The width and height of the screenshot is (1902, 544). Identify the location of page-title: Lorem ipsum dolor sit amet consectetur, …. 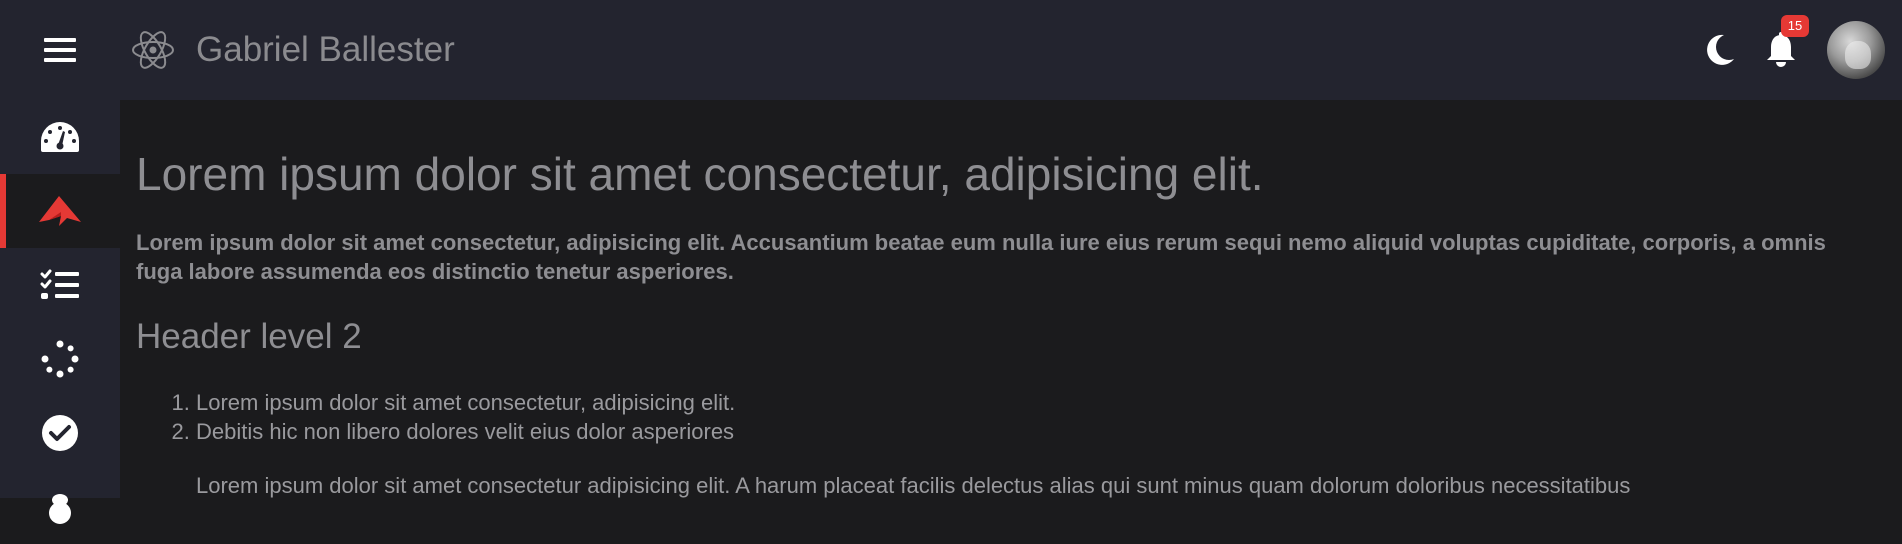
(700, 174).